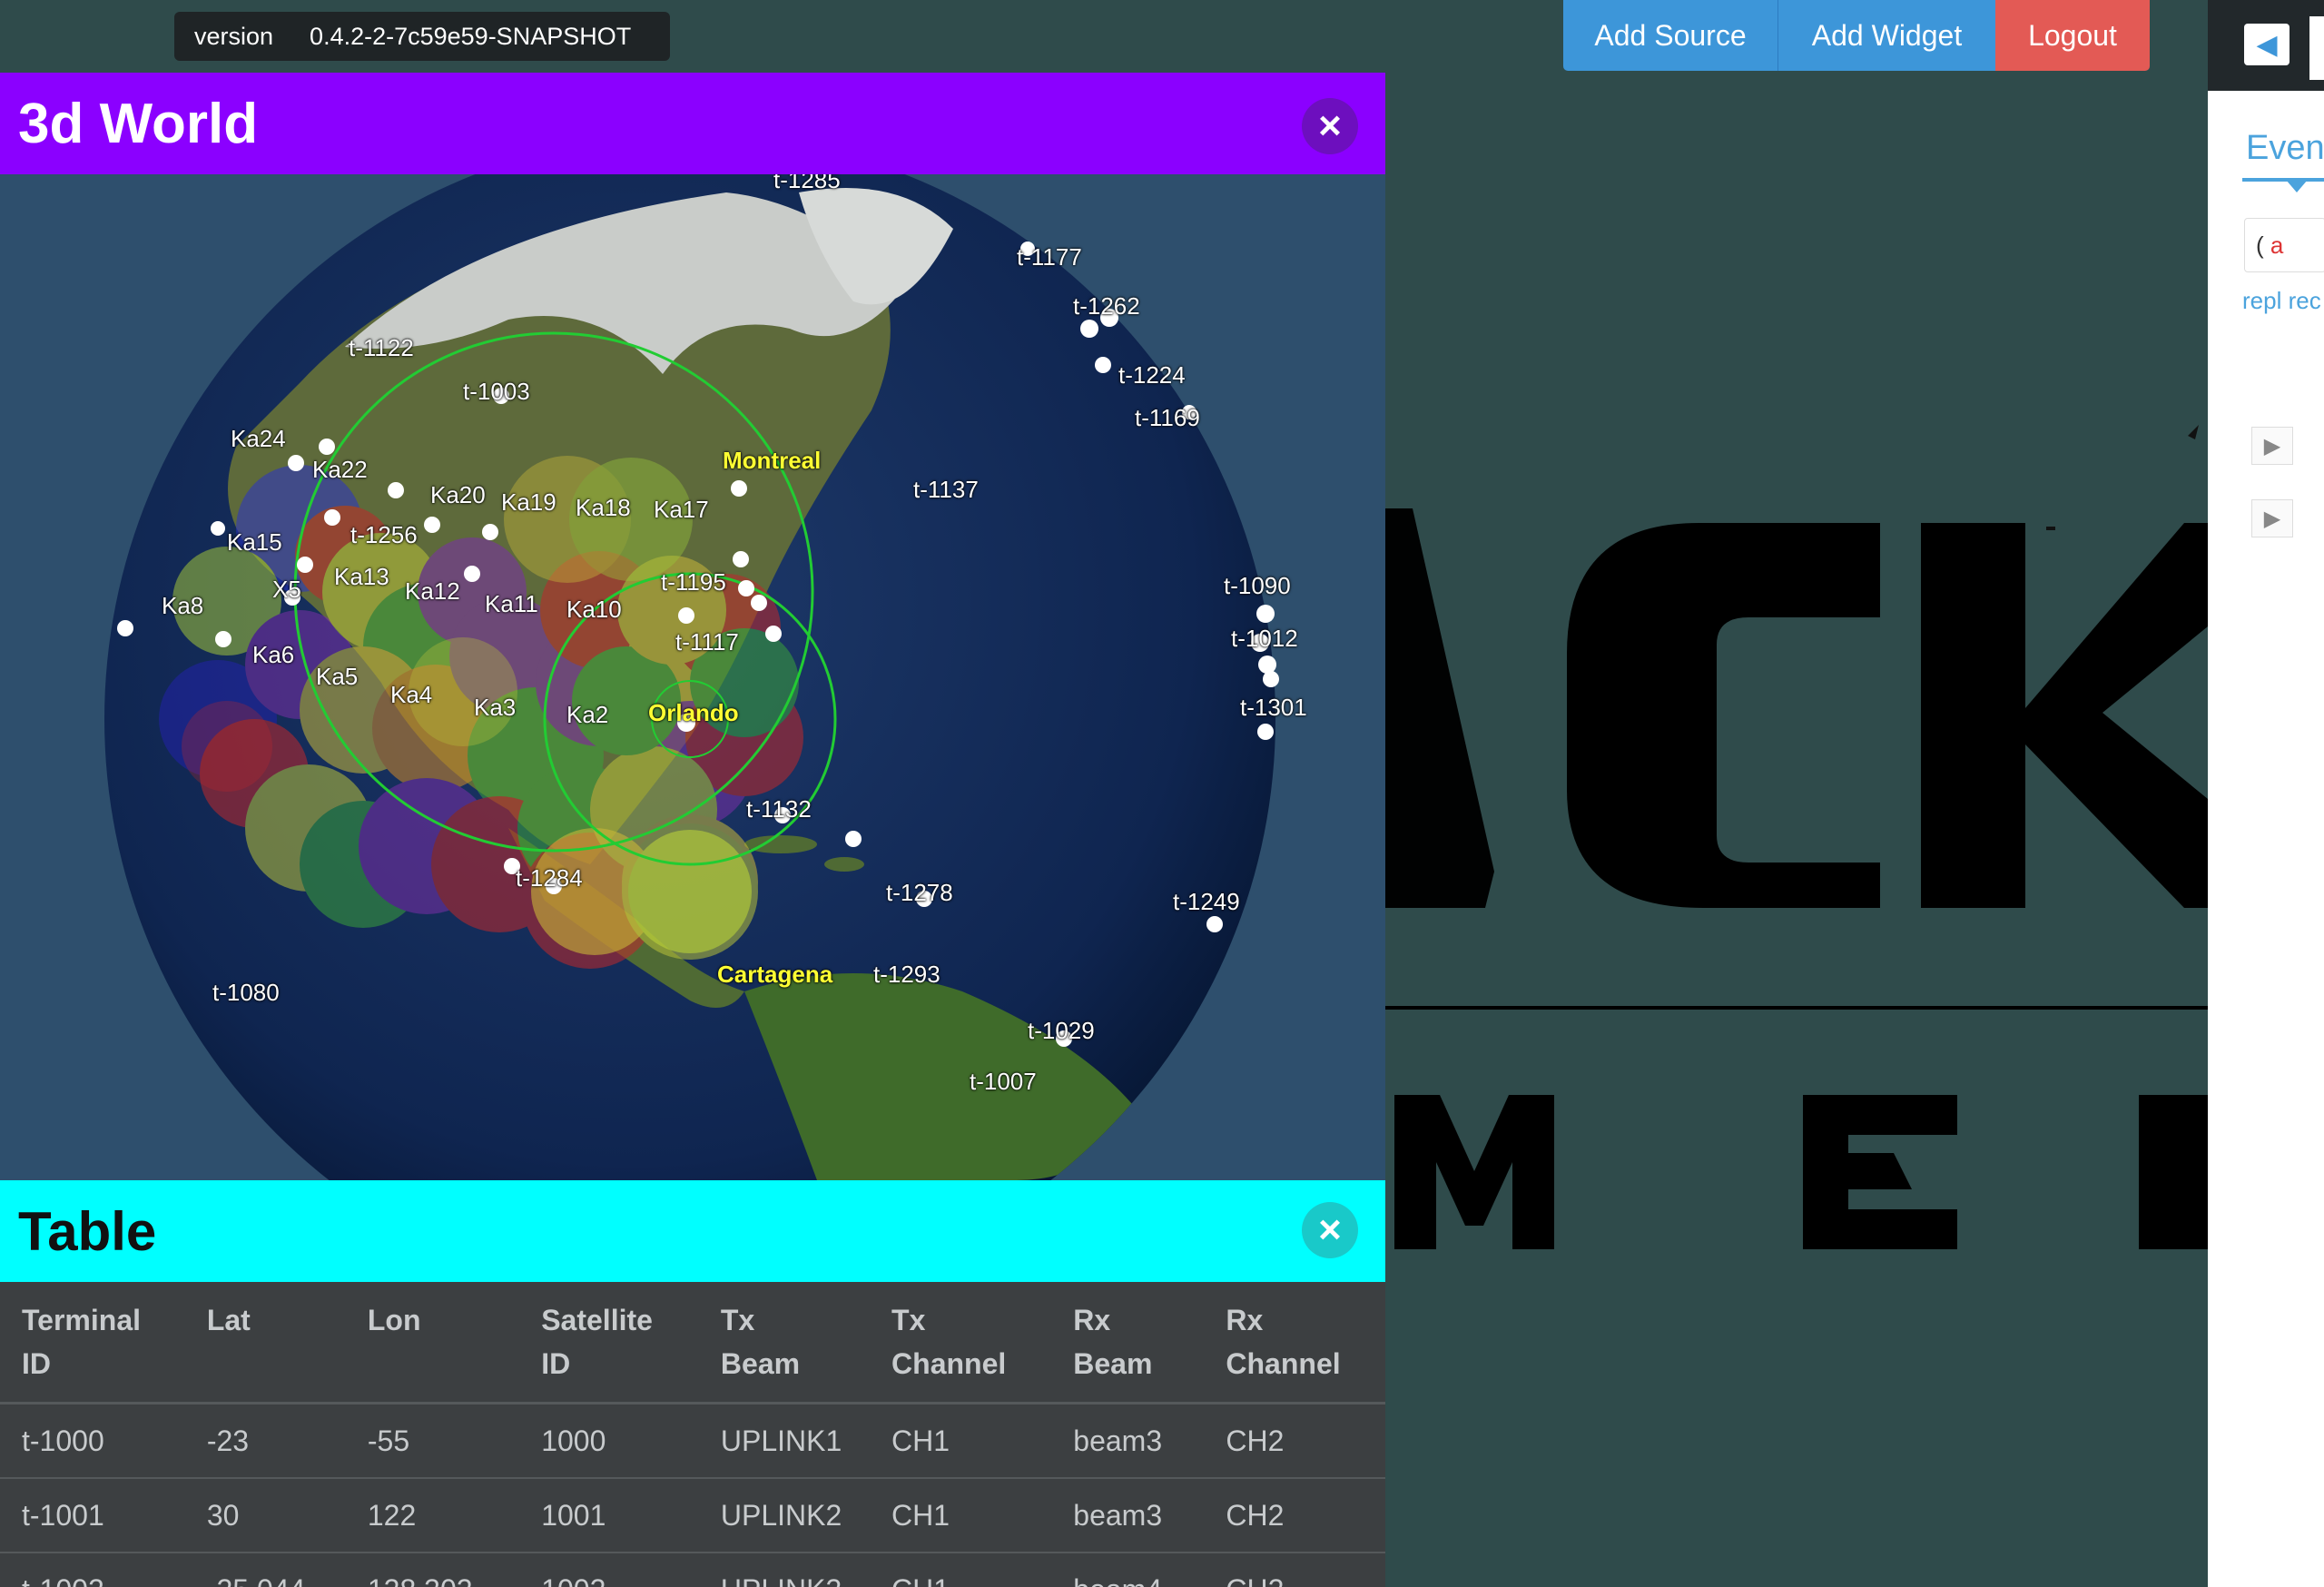  What do you see at coordinates (432, 1516) in the screenshot?
I see `table-cell: 122` at bounding box center [432, 1516].